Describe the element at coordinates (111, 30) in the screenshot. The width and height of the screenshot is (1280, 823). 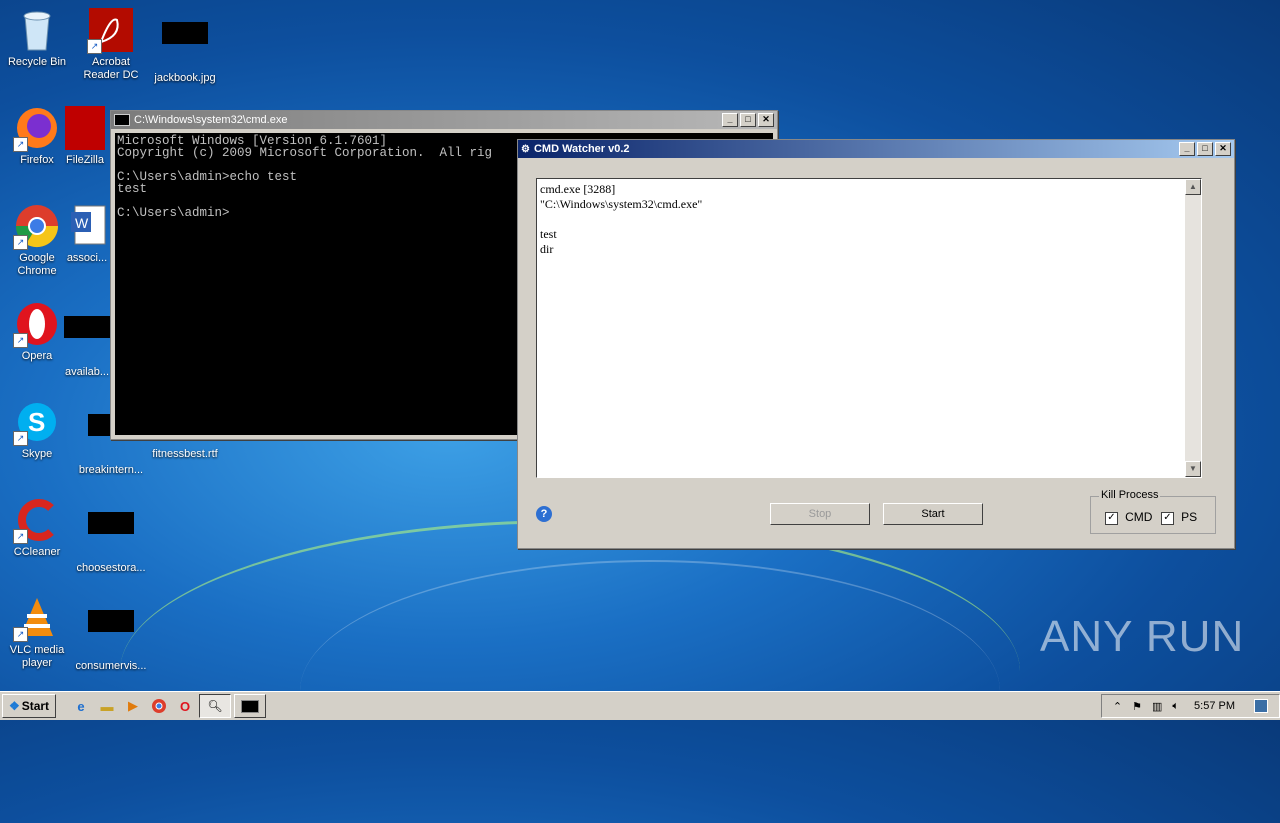
I see `acrobat-icon: ↗` at that location.